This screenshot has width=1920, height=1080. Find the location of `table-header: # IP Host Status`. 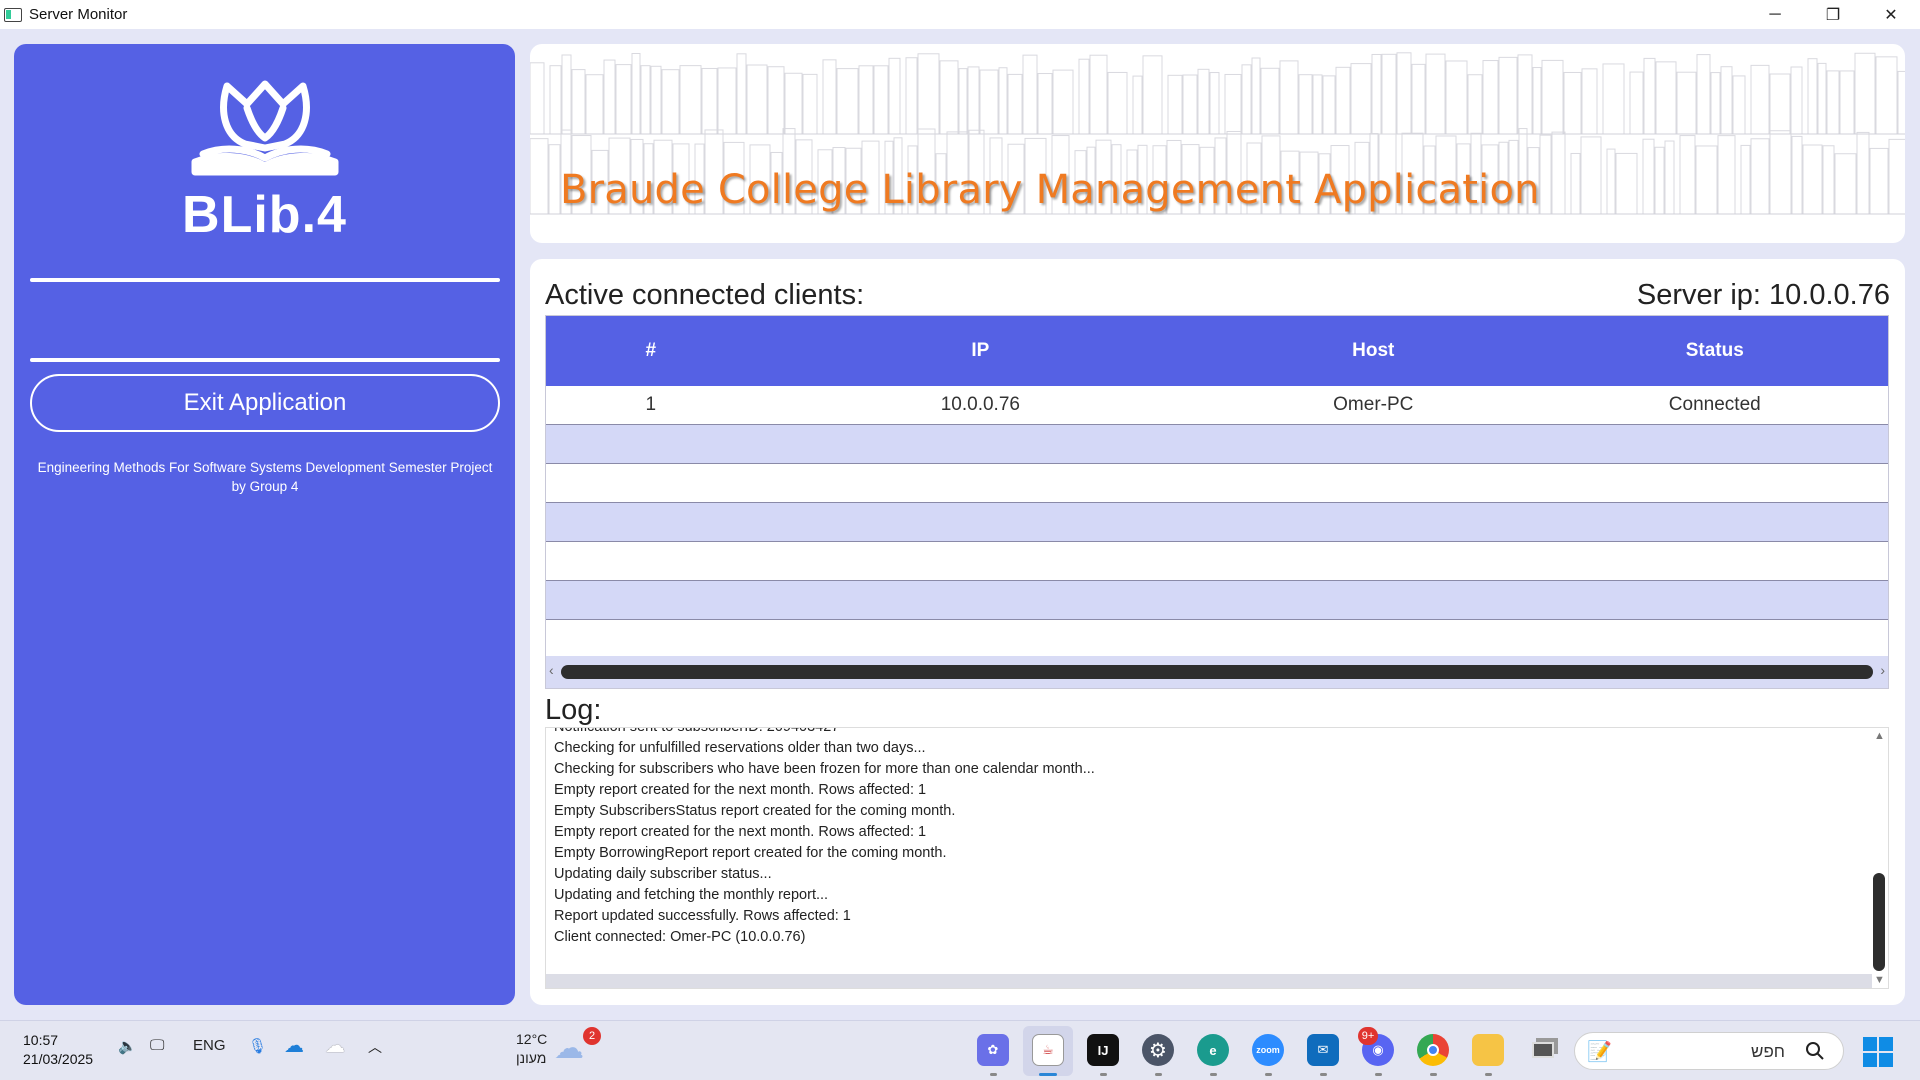

table-header: # IP Host Status is located at coordinates (1217, 351).